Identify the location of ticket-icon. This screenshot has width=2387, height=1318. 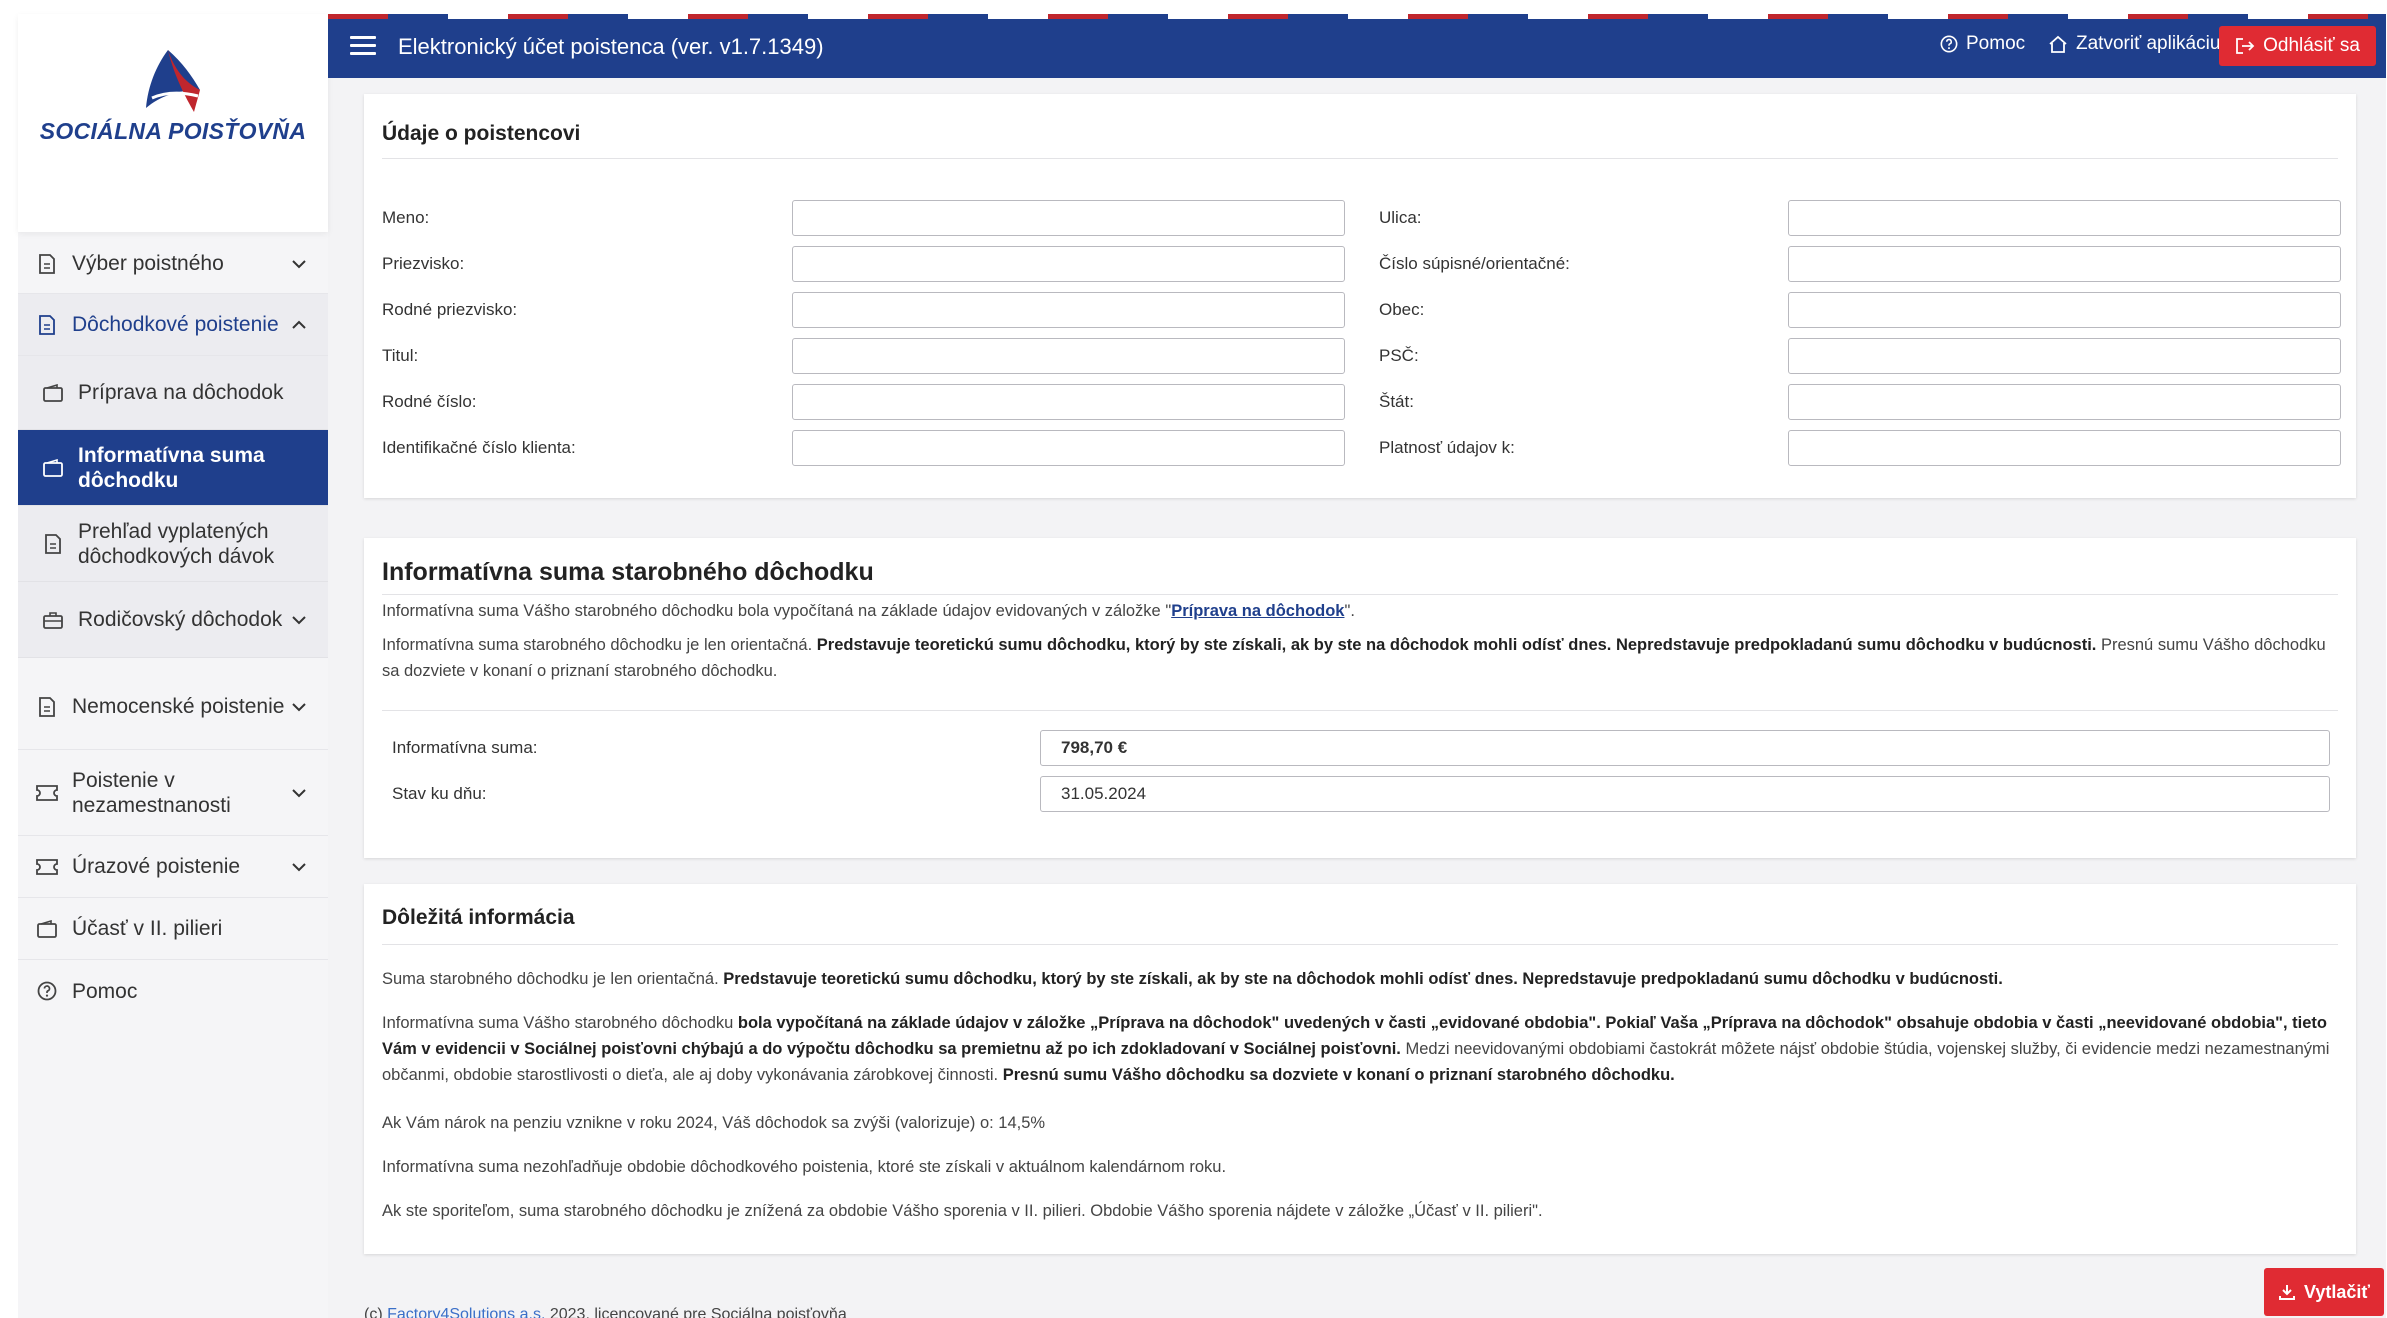
(47, 867).